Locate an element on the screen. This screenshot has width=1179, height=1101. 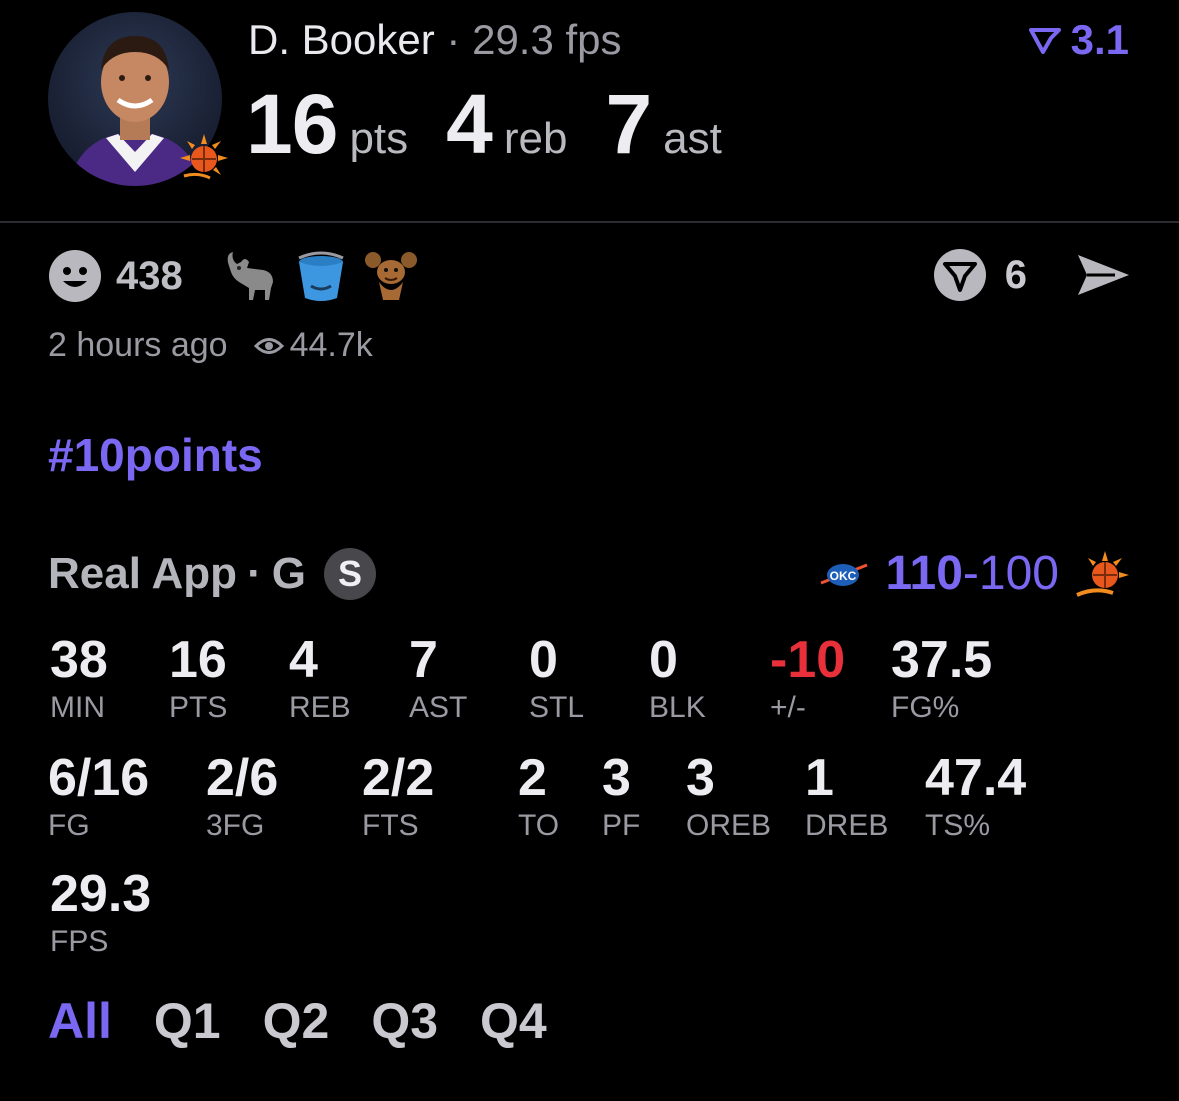
stat-pts: 16 PTS is located at coordinates (198, 679).